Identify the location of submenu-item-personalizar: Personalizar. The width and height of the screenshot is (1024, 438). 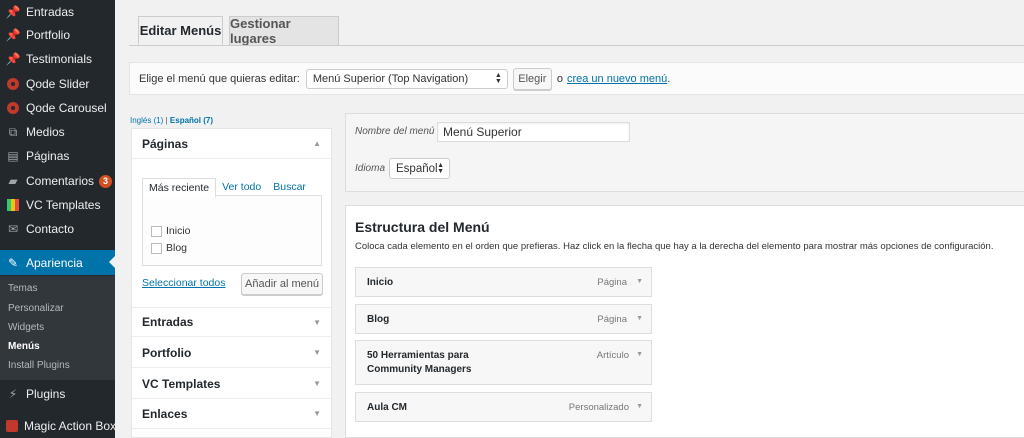
(36, 308).